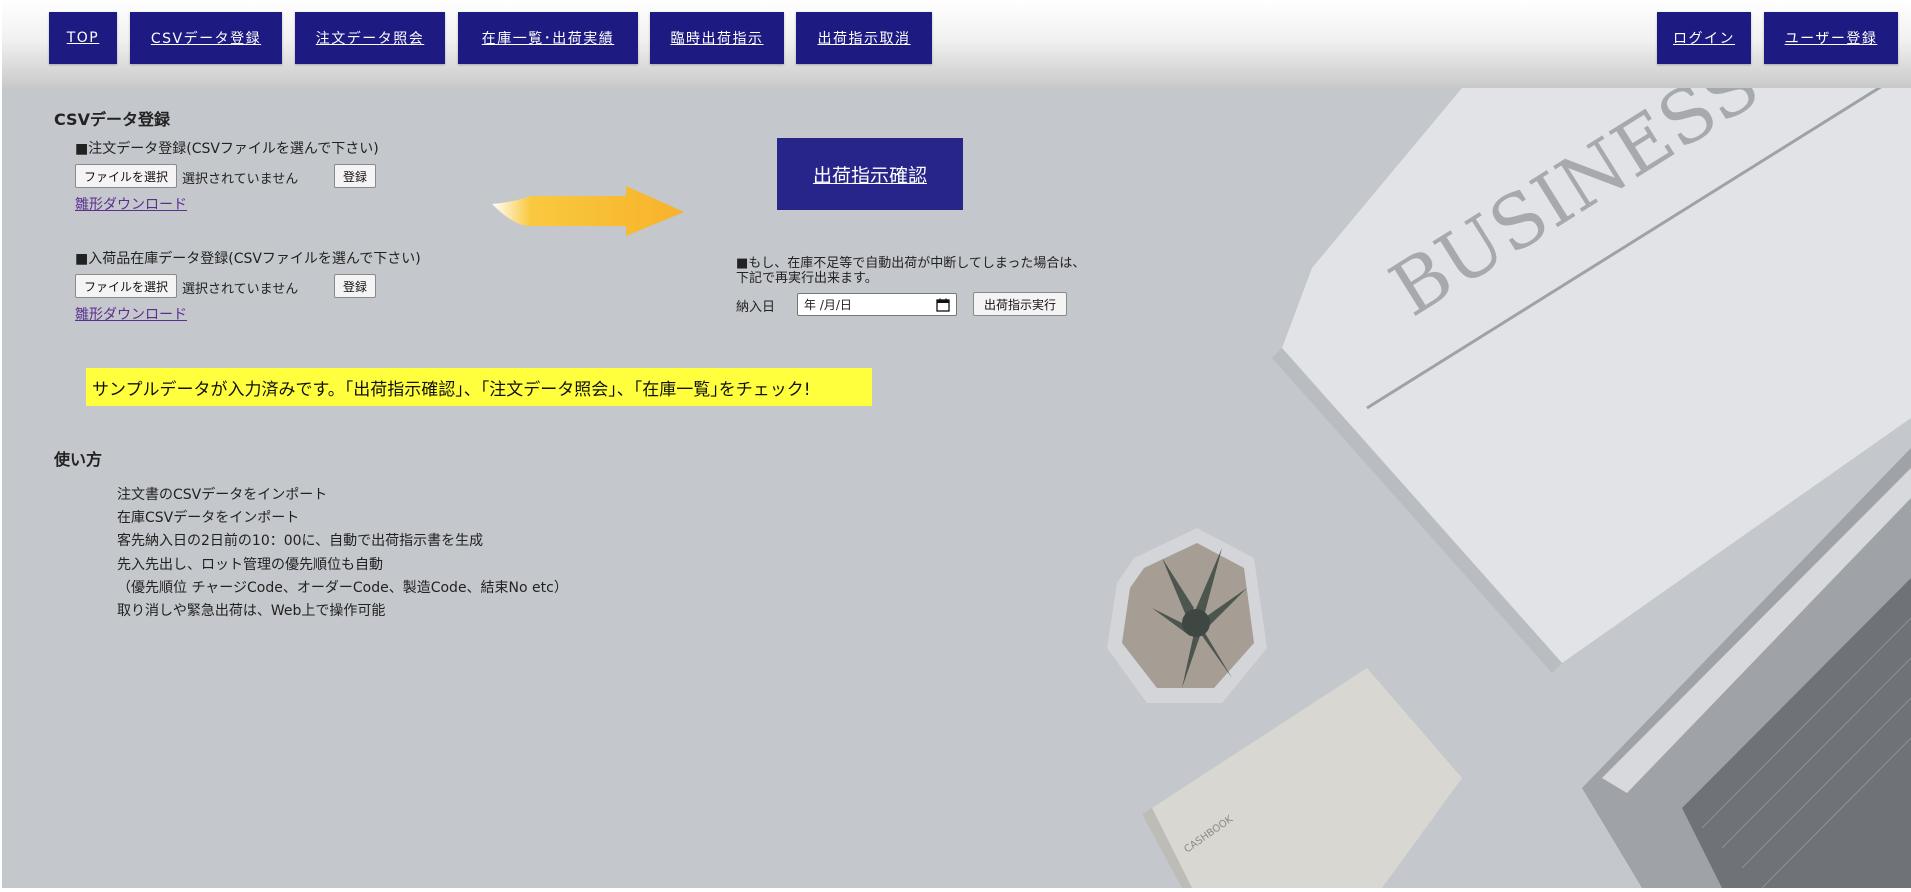 Image resolution: width=1911 pixels, height=892 pixels. I want to click on nav-shipping-cancel-button: 出荷指示取消, so click(864, 38).